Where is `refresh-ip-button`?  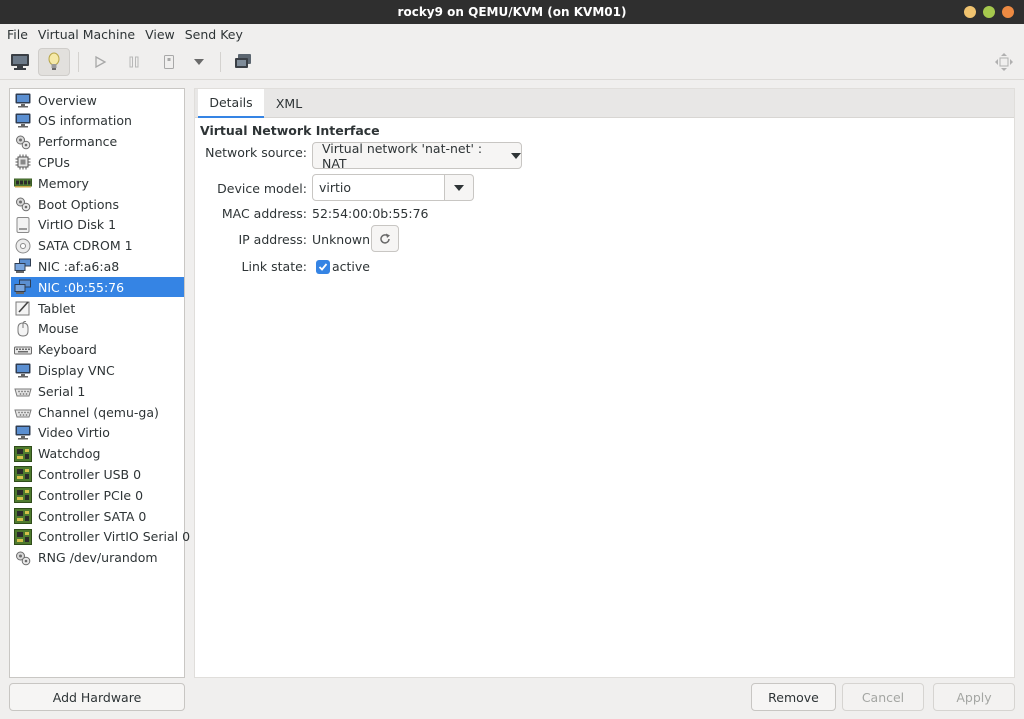
refresh-ip-button is located at coordinates (385, 238).